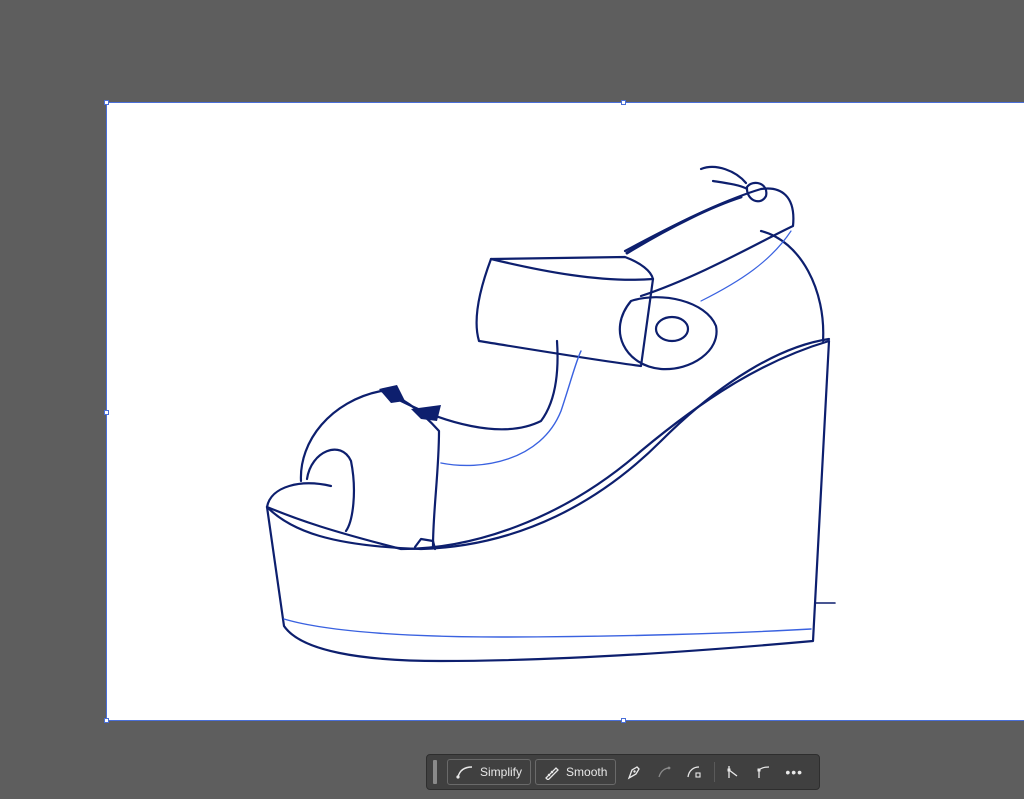  I want to click on pen-icon, so click(634, 773).